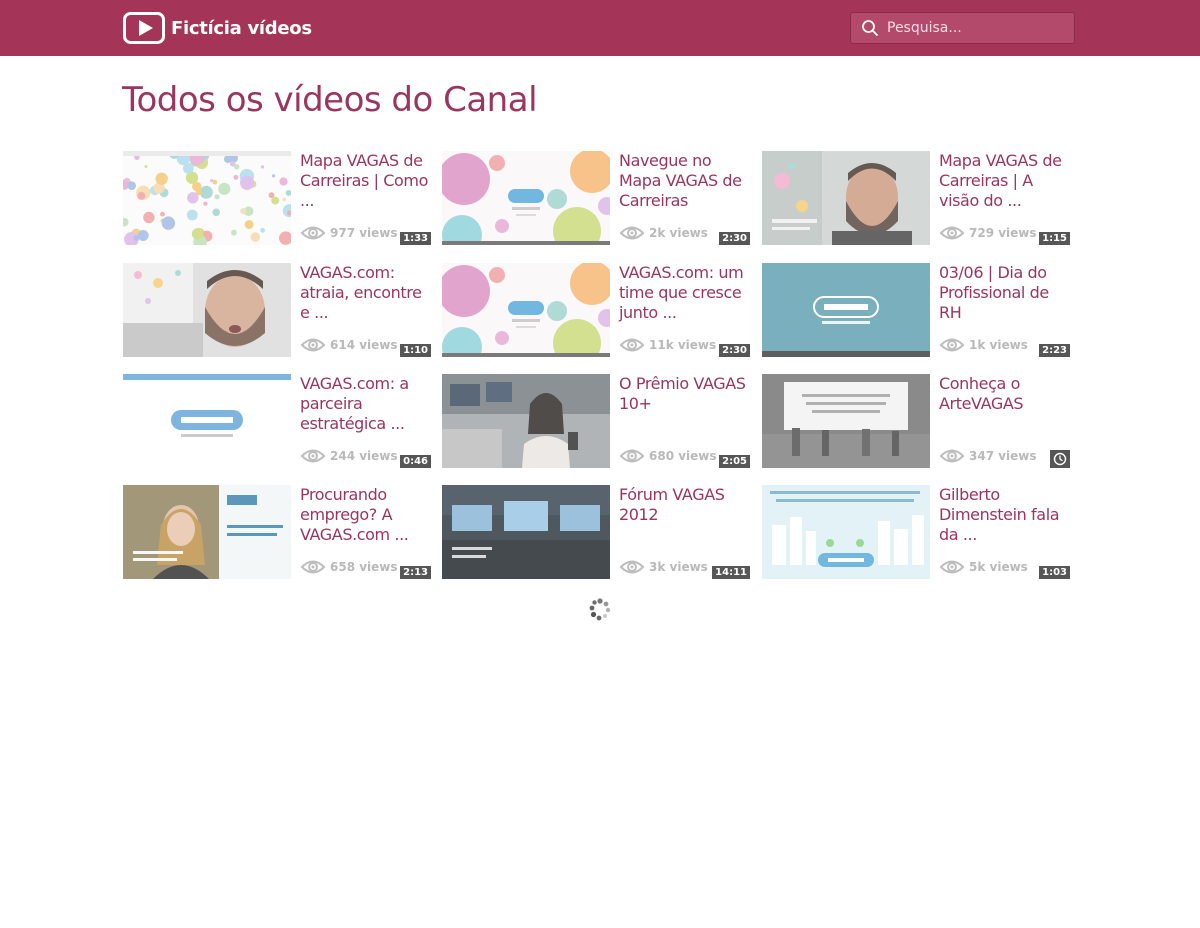 The height and width of the screenshot is (928, 1200). I want to click on video-title: Conheça o ArteVAGAS, so click(1004, 394).